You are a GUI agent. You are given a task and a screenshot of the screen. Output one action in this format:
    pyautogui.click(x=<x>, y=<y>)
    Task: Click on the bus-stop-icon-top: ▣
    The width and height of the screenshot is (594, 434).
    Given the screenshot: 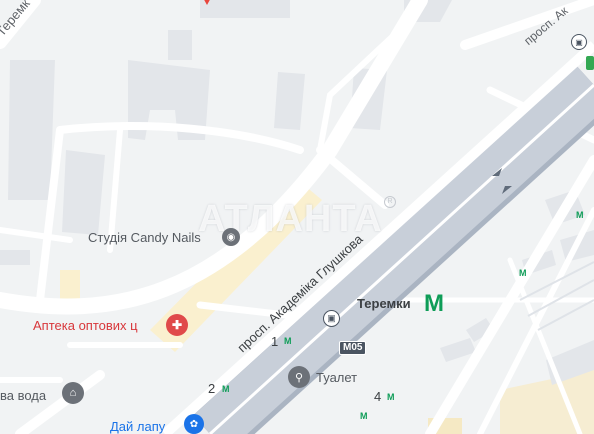 What is the action you would take?
    pyautogui.click(x=579, y=42)
    